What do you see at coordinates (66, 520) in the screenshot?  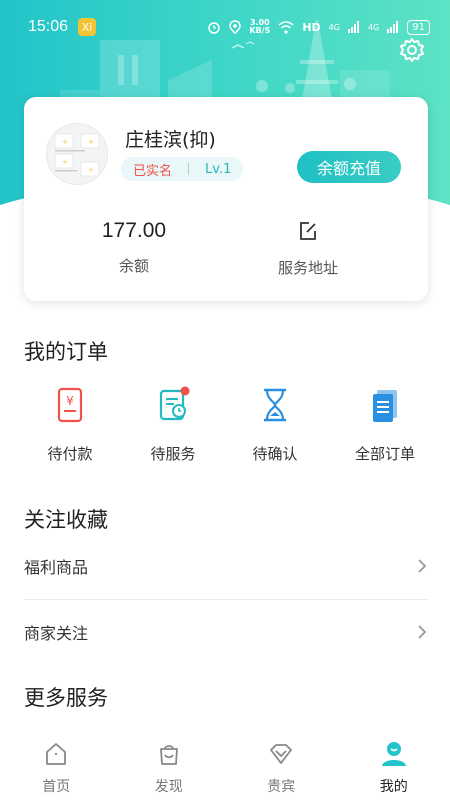 I see `favorites-section-title: 关注收藏` at bounding box center [66, 520].